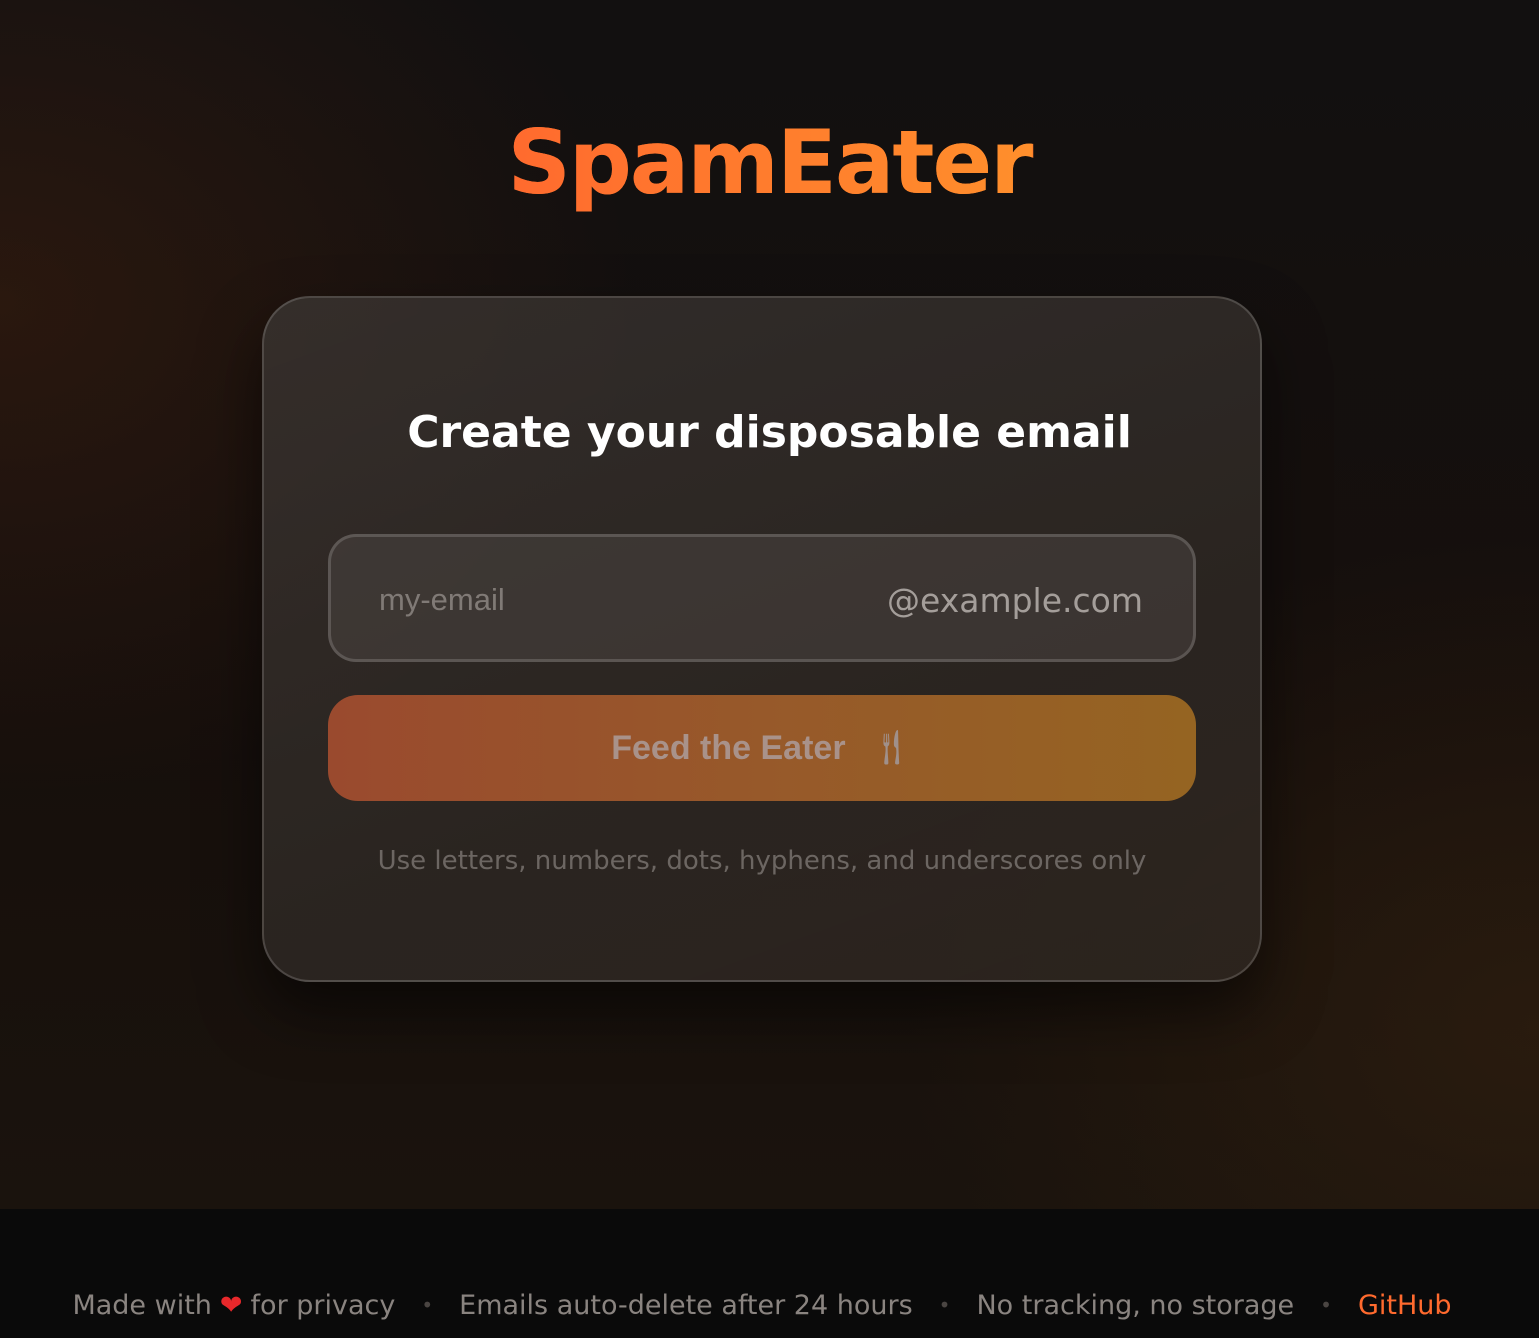 This screenshot has width=1539, height=1338. Describe the element at coordinates (728, 747) in the screenshot. I see `submit-label: Feed the Eater` at that location.